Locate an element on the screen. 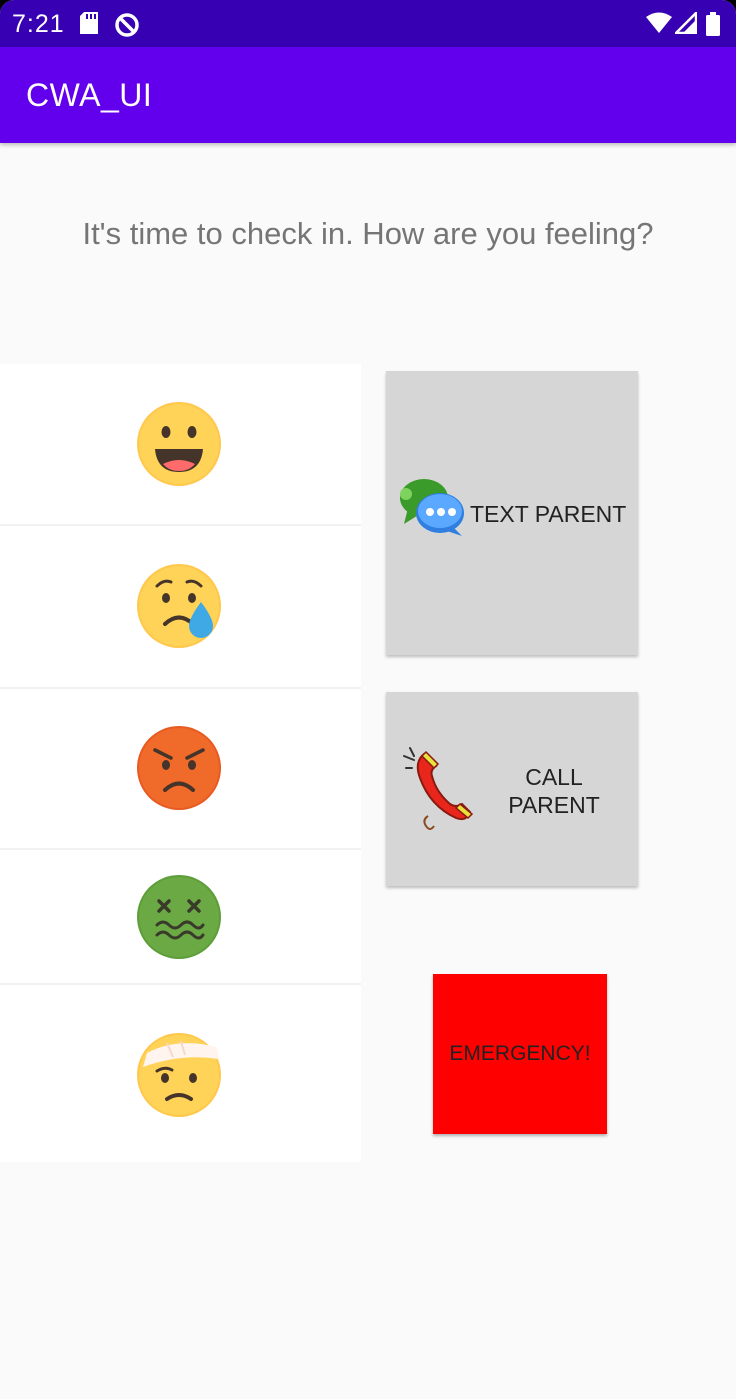 Image resolution: width=736 pixels, height=1399 pixels. mood-hurt-item is located at coordinates (180, 1073).